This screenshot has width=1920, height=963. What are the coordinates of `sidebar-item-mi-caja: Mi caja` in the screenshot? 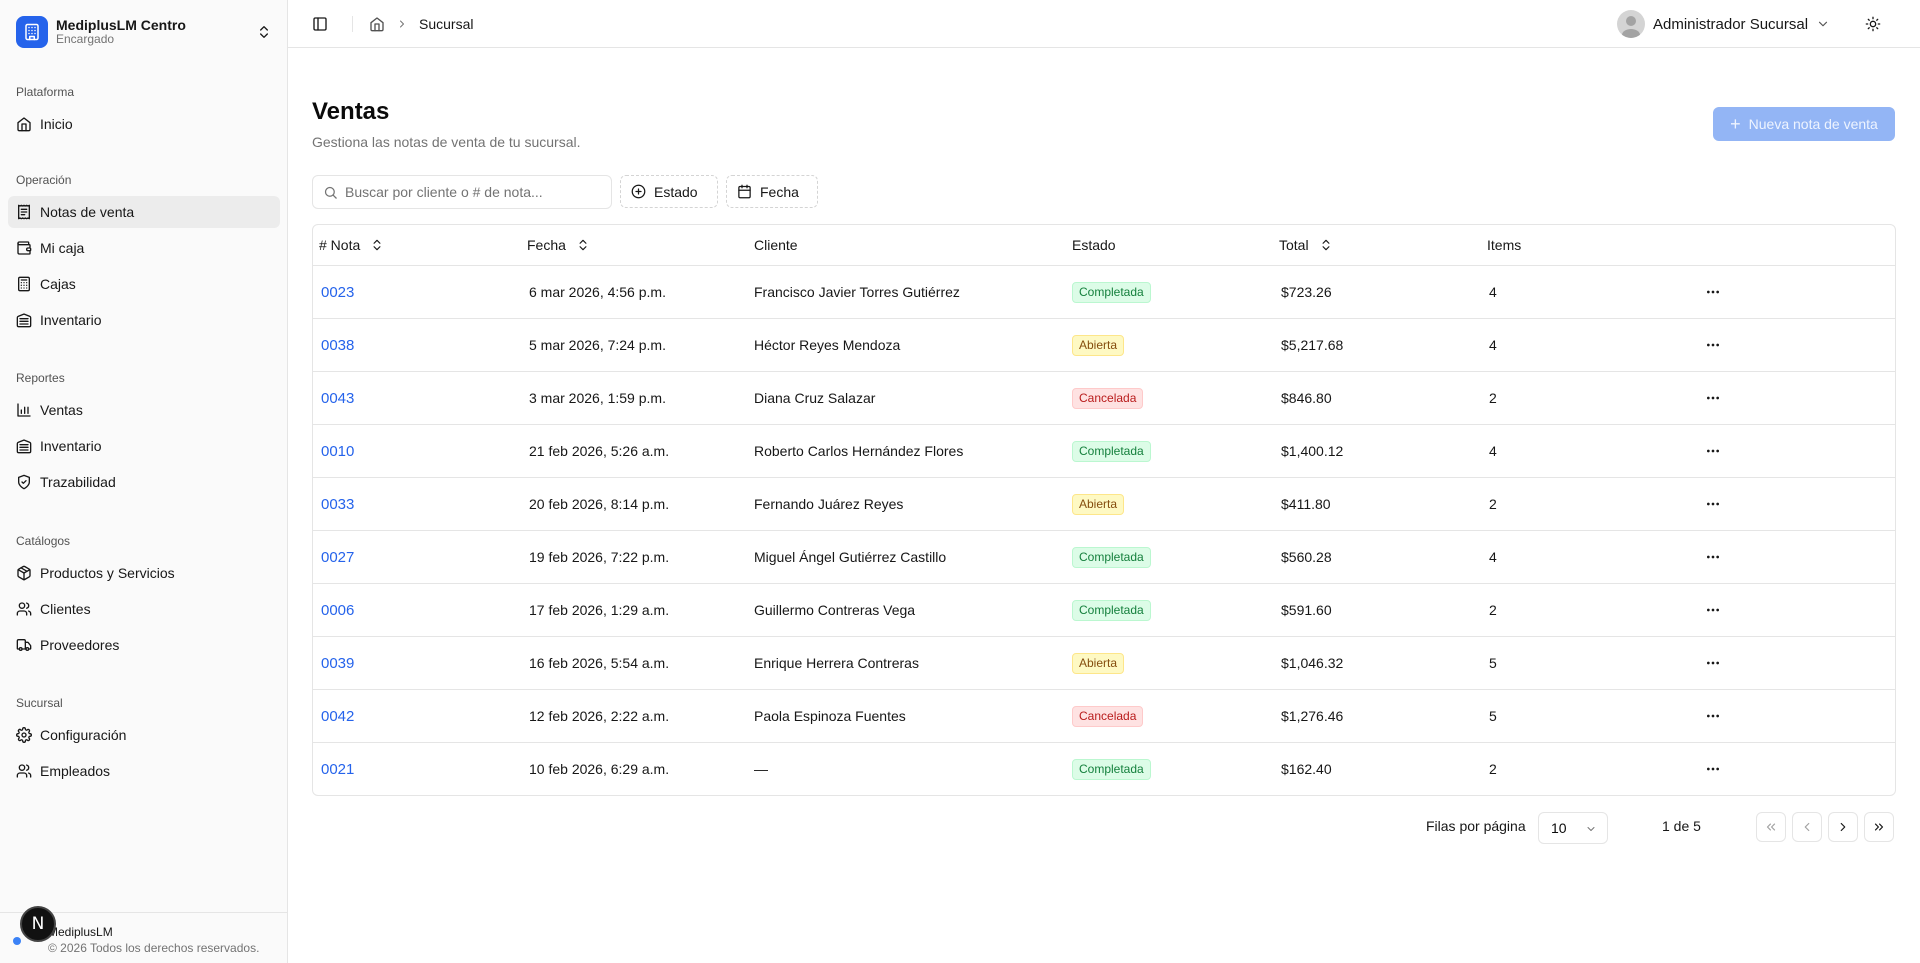 It's located at (144, 248).